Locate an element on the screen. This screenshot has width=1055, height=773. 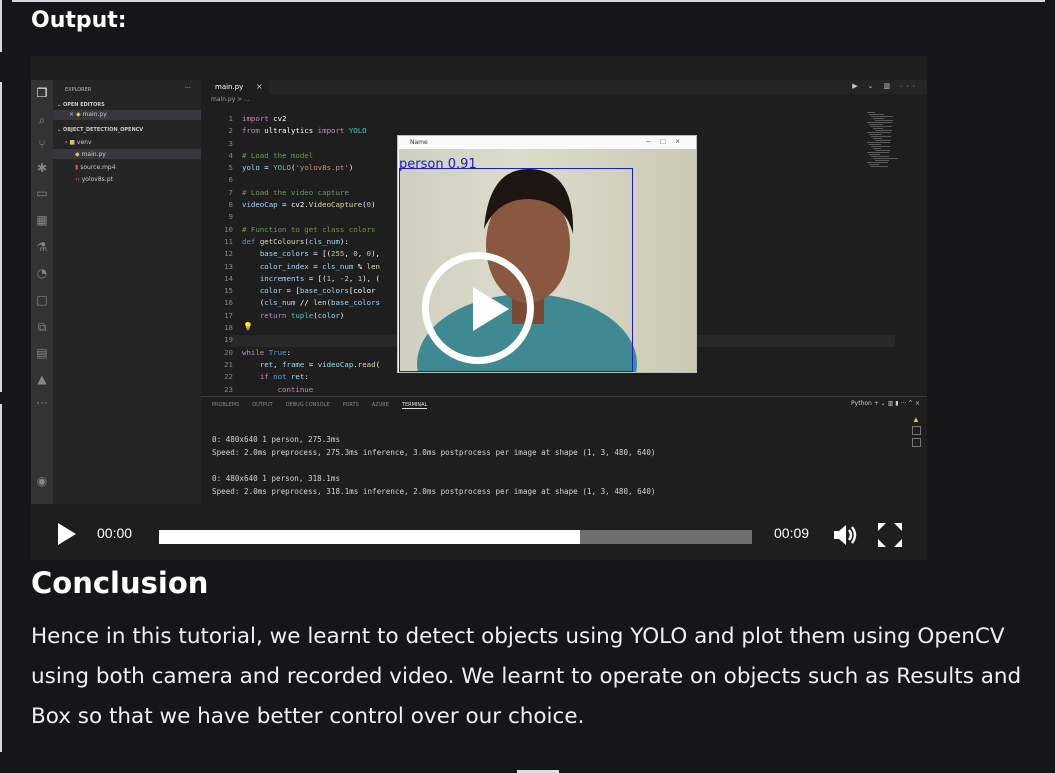
code-text: if not ret: is located at coordinates (284, 377).